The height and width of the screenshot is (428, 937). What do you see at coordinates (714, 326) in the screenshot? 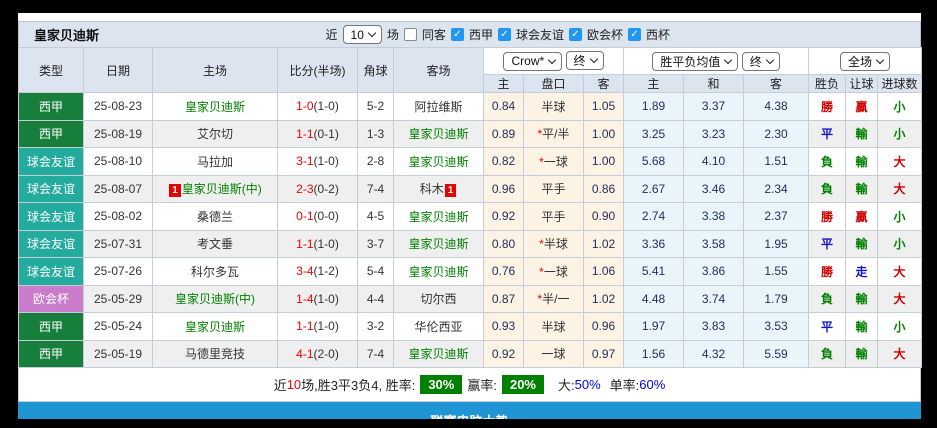
I see `euro-draw-odds: 3.83` at bounding box center [714, 326].